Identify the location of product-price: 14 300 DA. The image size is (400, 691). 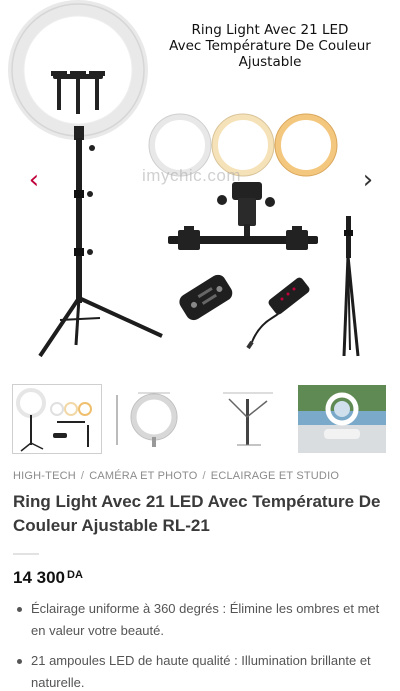
(48, 578).